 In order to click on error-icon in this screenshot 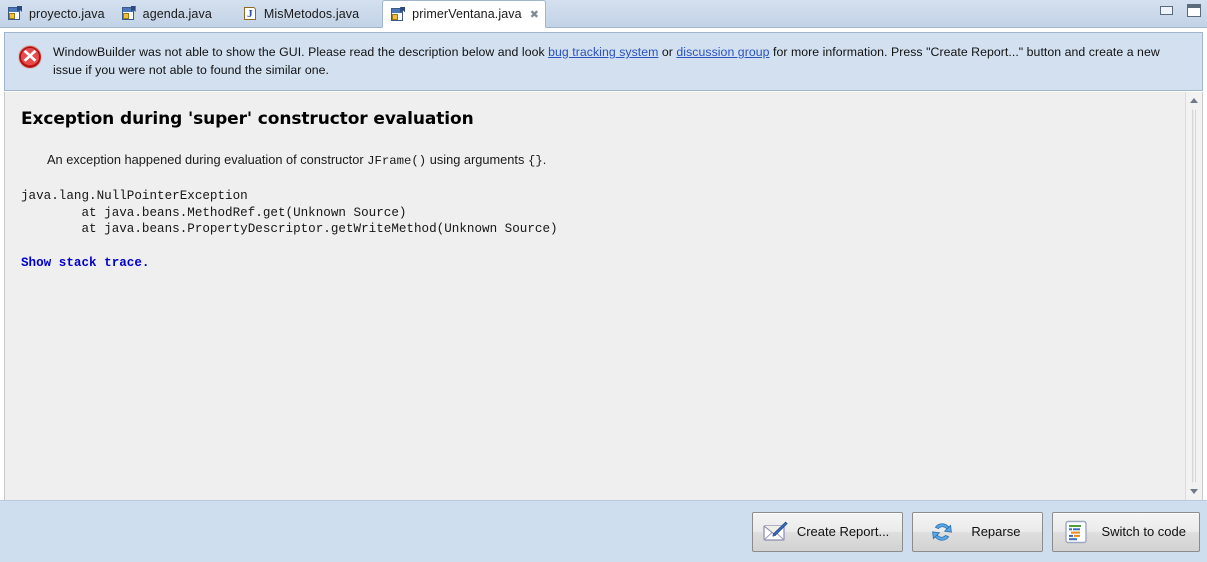, I will do `click(30, 57)`.